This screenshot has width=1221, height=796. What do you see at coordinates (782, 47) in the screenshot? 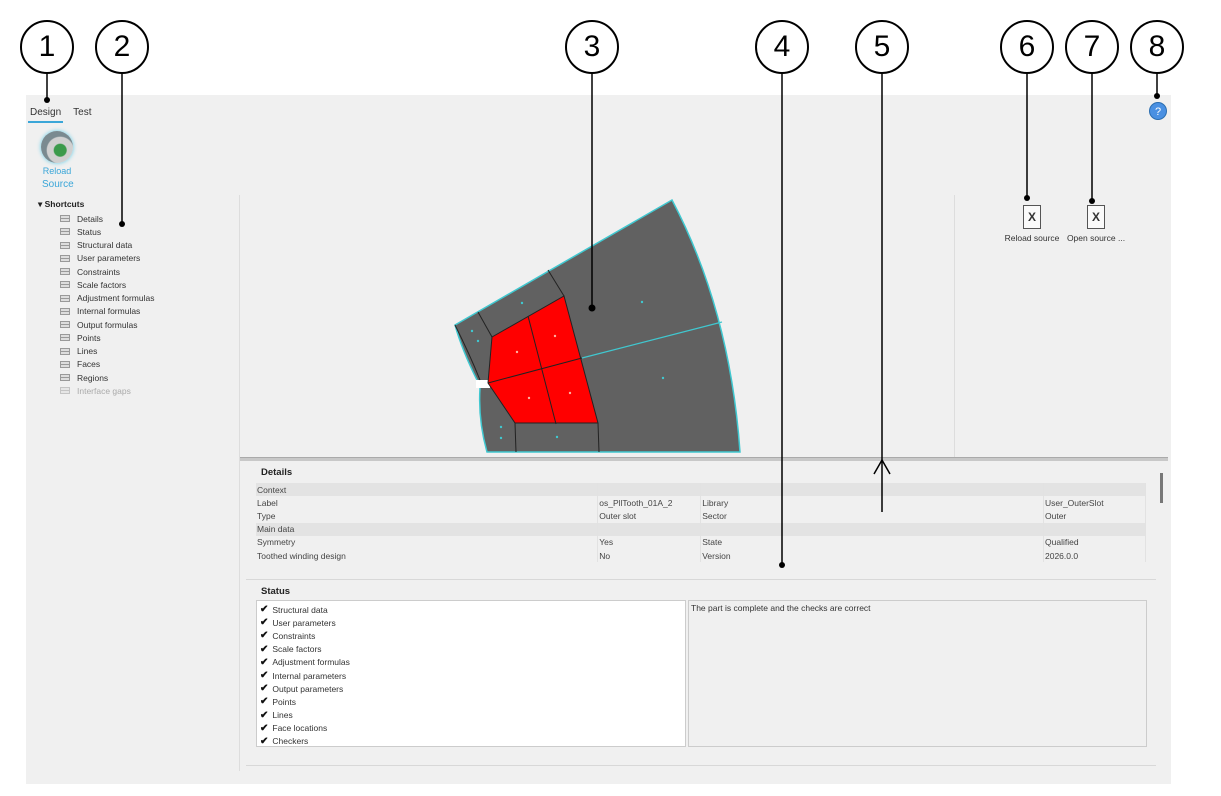
I see `callout-number: 4` at bounding box center [782, 47].